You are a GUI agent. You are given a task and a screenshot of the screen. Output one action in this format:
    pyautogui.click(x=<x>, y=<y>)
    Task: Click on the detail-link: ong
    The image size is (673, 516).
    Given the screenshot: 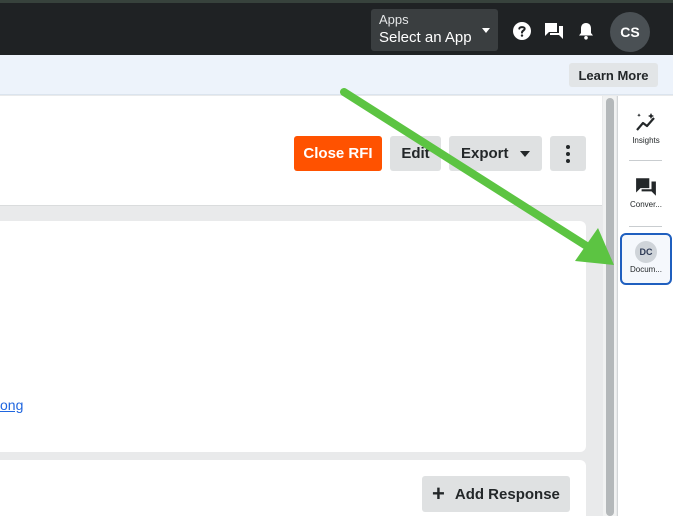 What is the action you would take?
    pyautogui.click(x=11, y=405)
    